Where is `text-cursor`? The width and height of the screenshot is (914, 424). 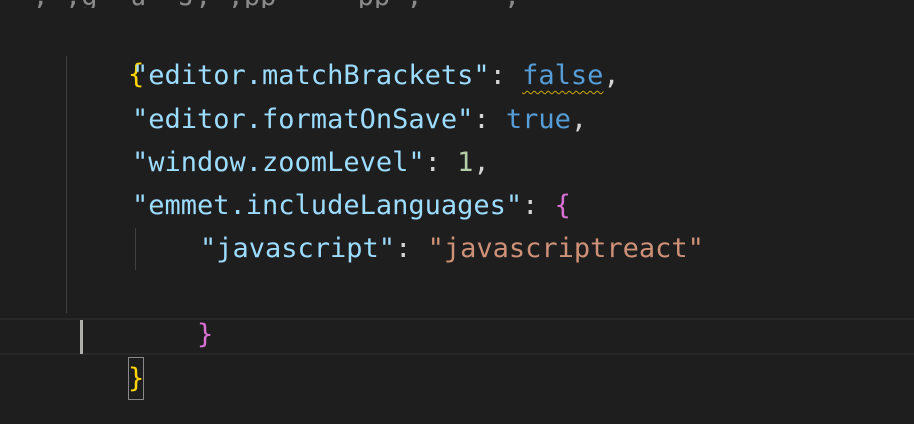
text-cursor is located at coordinates (81, 337).